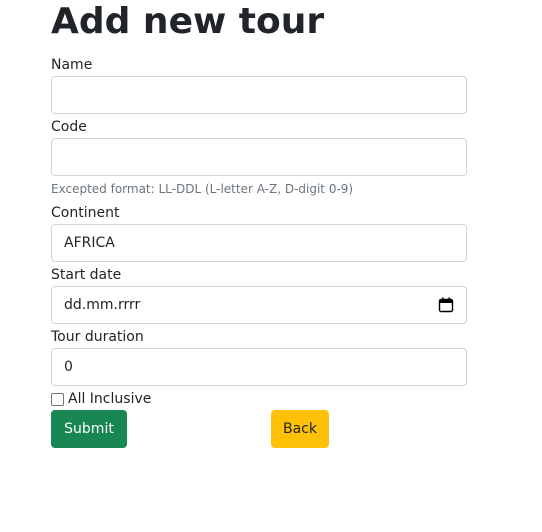 The width and height of the screenshot is (542, 532). Describe the element at coordinates (259, 305) in the screenshot. I see `start-date-input: dd.mm.rrrr` at that location.